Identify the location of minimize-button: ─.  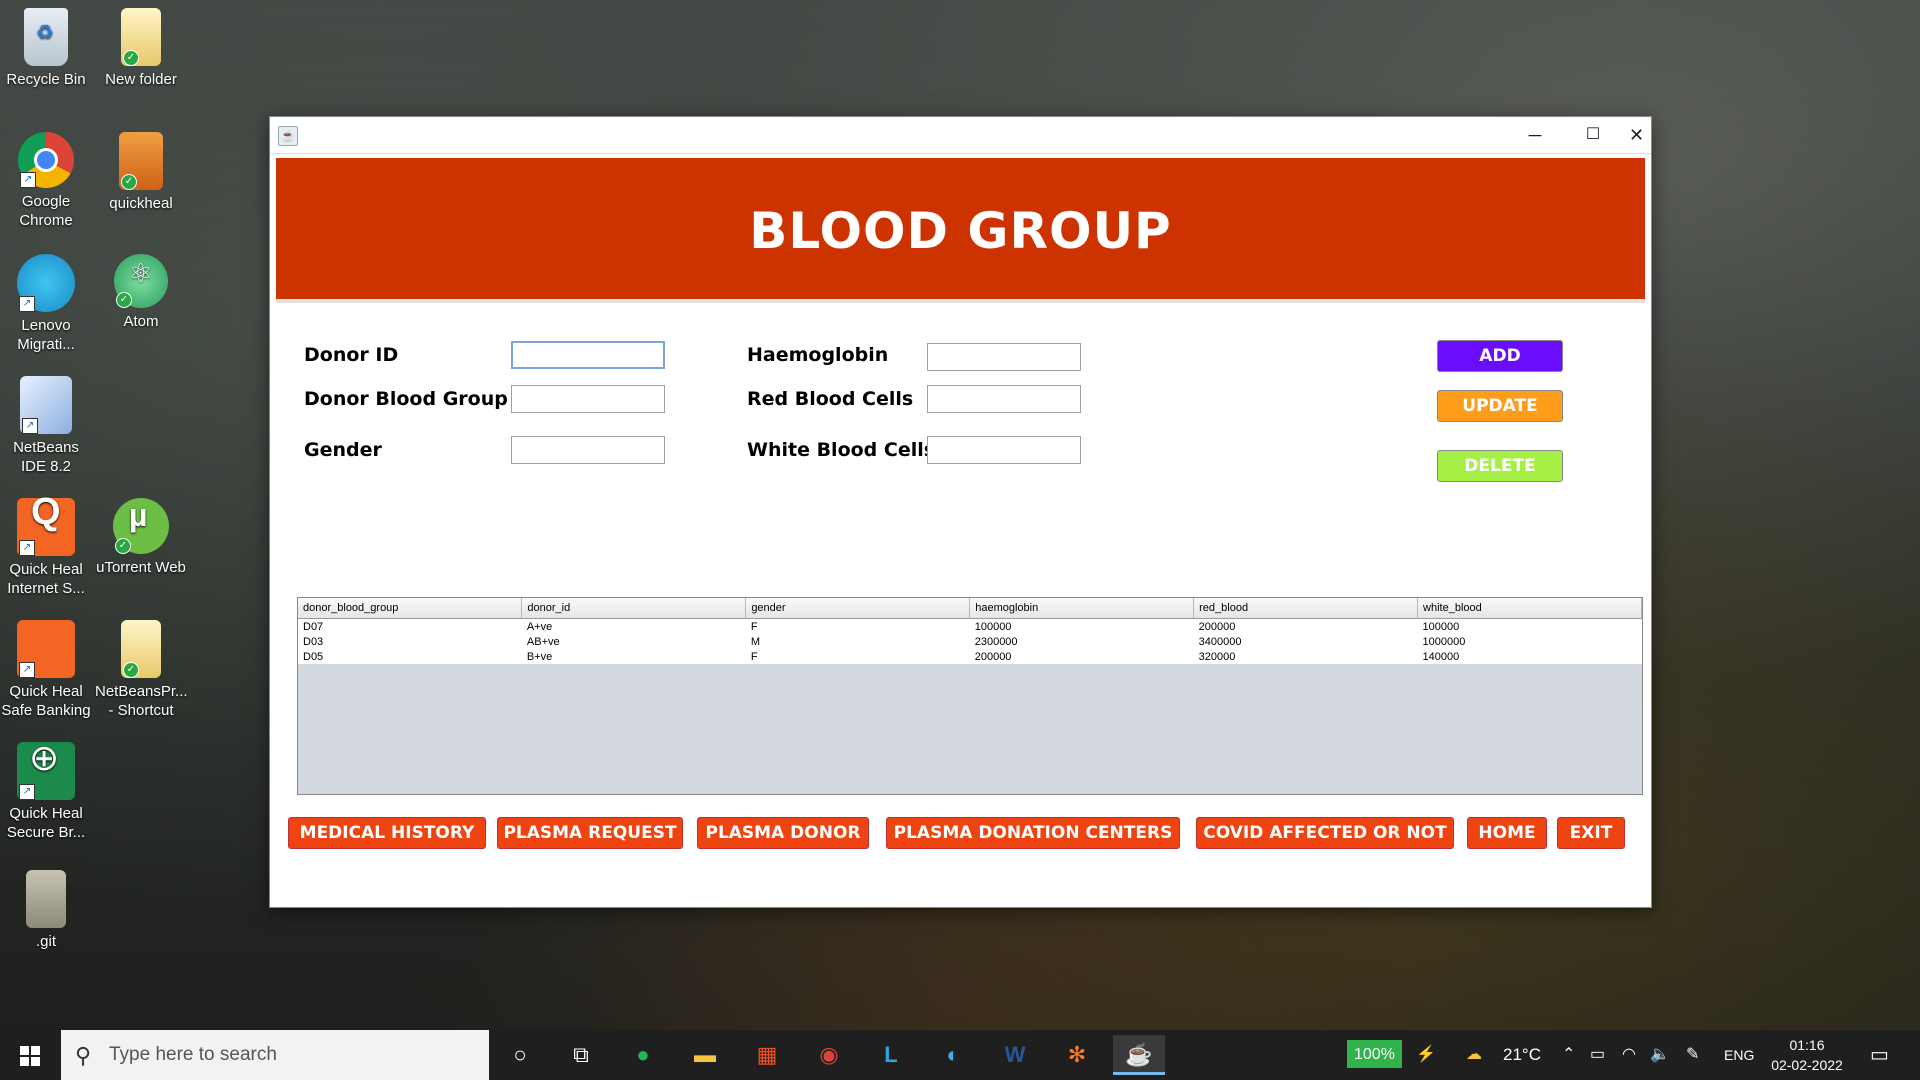
(1535, 135).